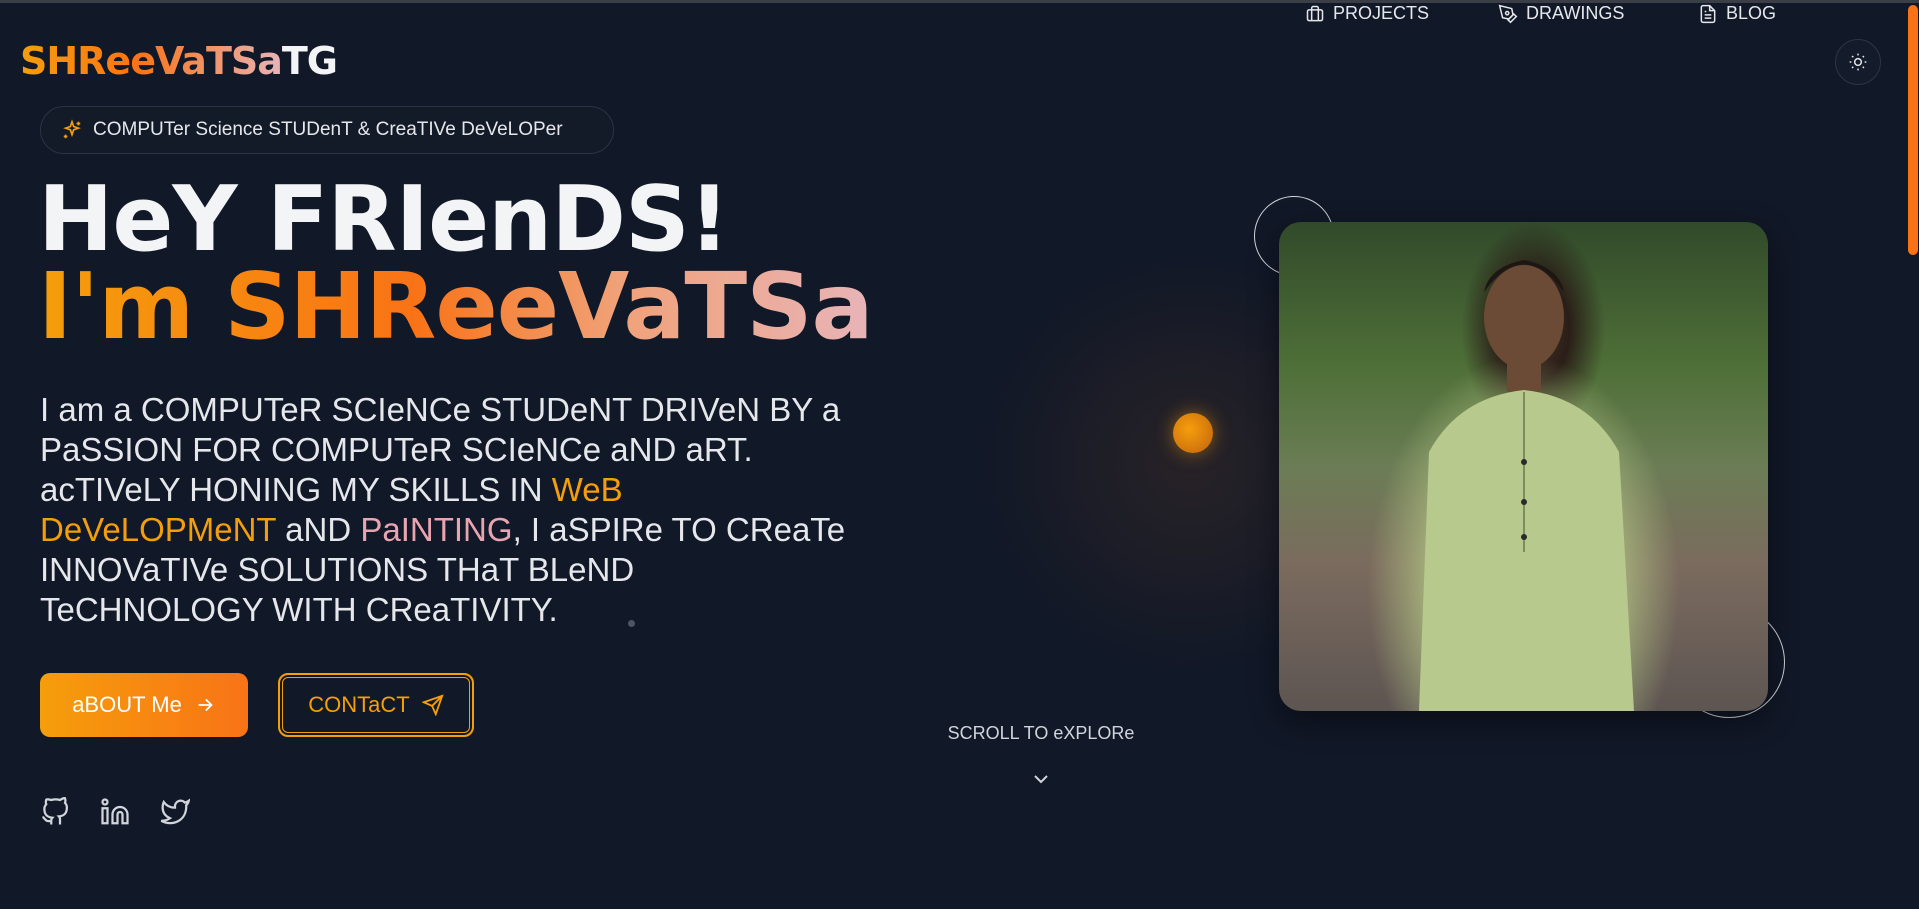 Image resolution: width=1919 pixels, height=909 pixels. Describe the element at coordinates (151, 61) in the screenshot. I see `logo-name: SHReeVaTSa` at that location.